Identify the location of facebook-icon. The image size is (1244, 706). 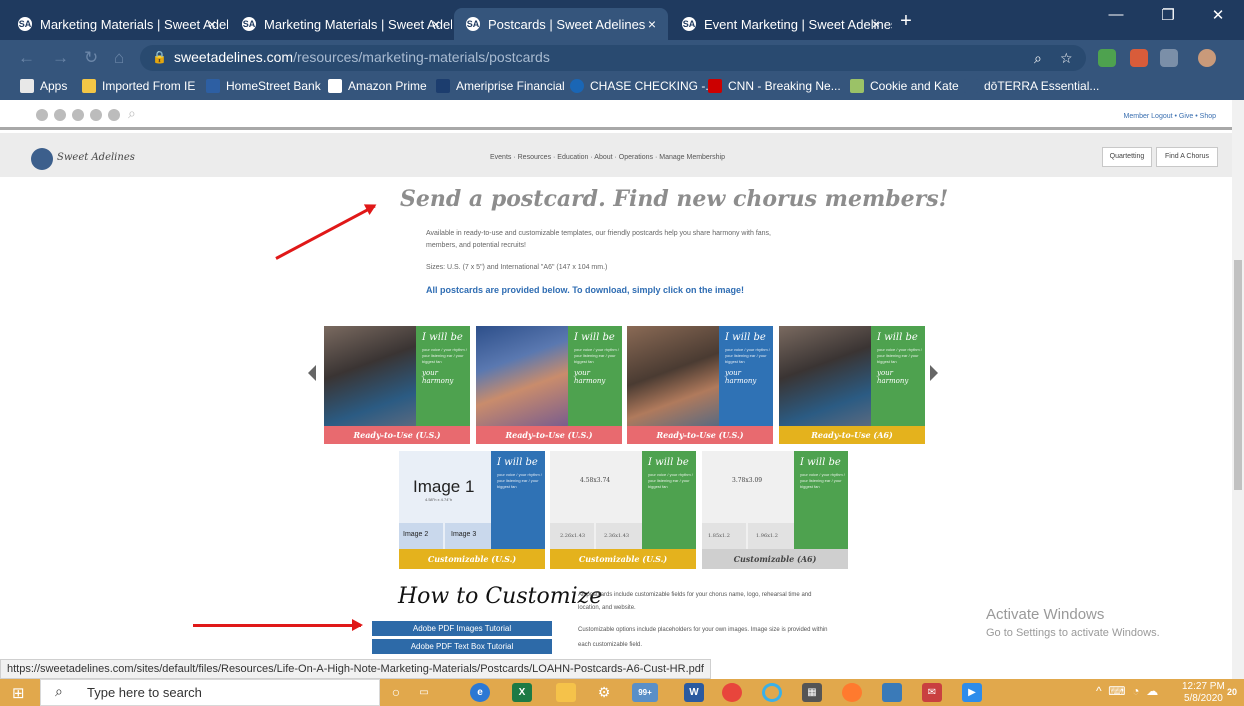
(42, 115).